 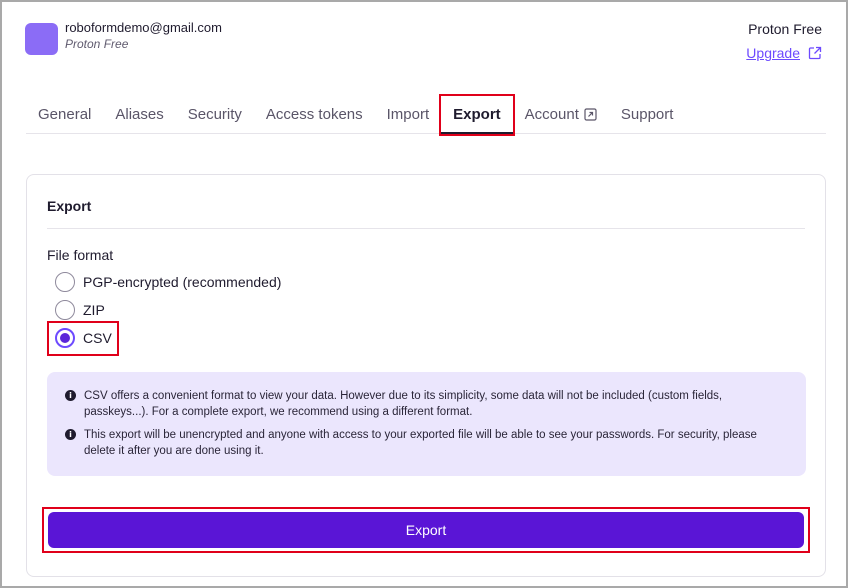 I want to click on tab-label: Aliases, so click(x=139, y=114).